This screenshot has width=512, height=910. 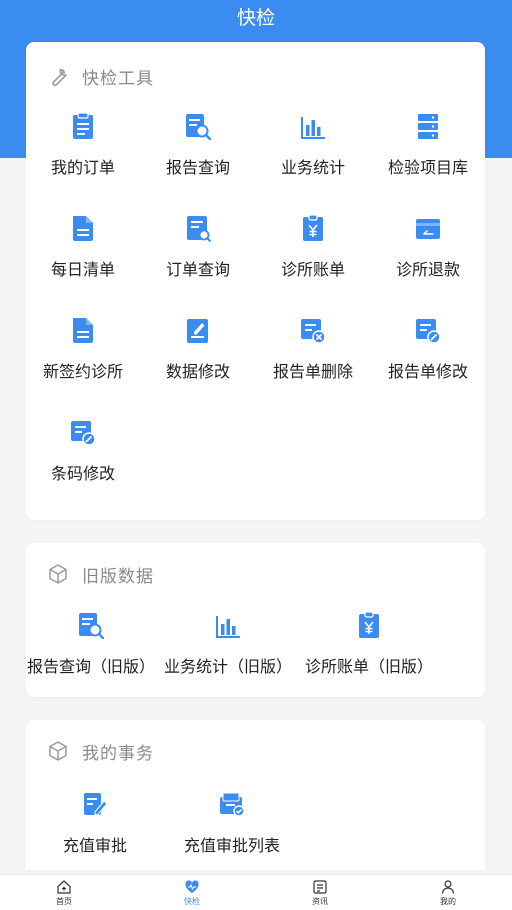 What do you see at coordinates (83, 145) in the screenshot?
I see `tool-my-orders: 我的订单` at bounding box center [83, 145].